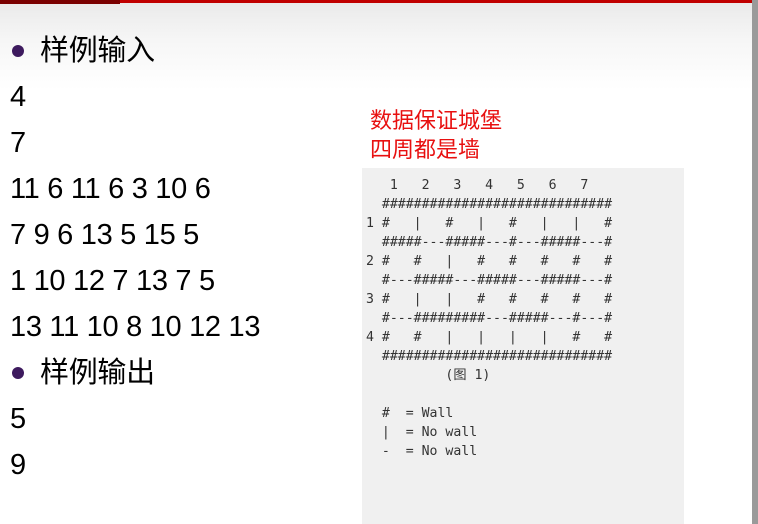 The image size is (758, 524). What do you see at coordinates (18, 143) in the screenshot?
I see `sample-input-line: 7` at bounding box center [18, 143].